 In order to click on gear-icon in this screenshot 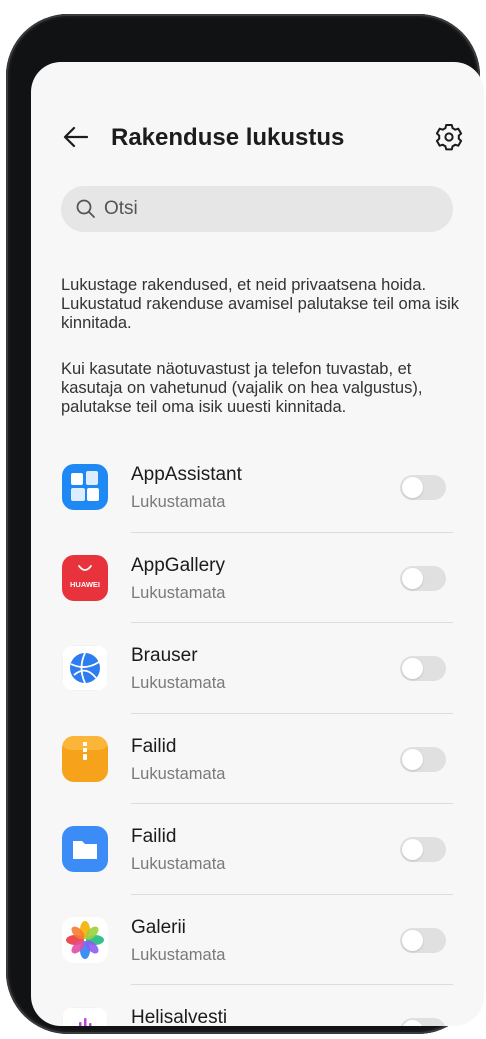, I will do `click(449, 137)`.